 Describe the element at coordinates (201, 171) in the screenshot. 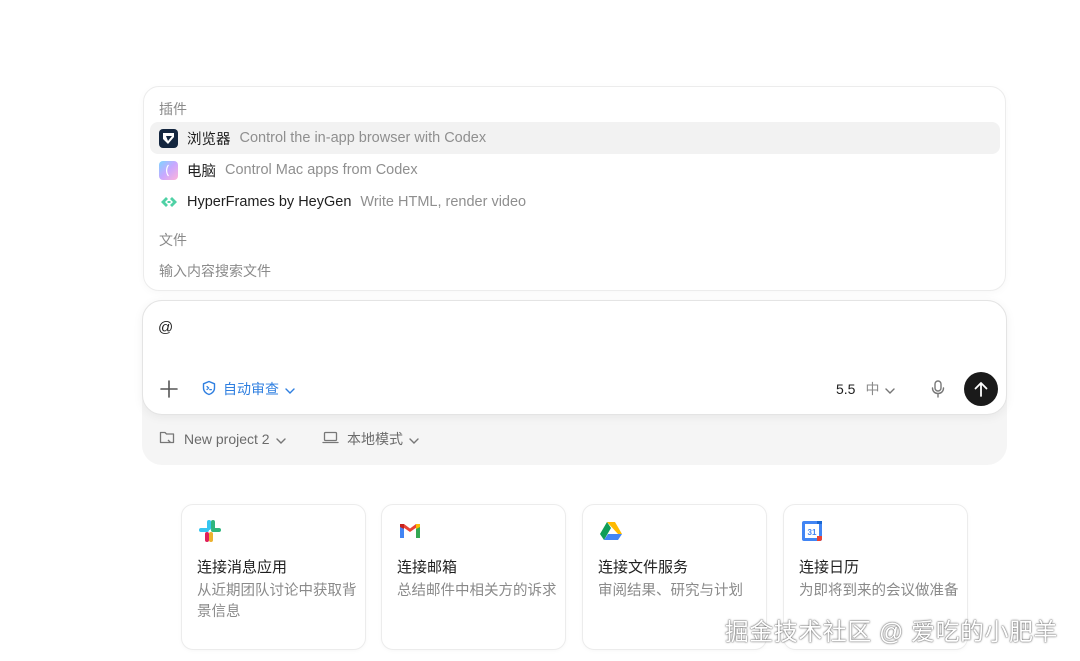

I see `plugin-name: 电脑` at that location.